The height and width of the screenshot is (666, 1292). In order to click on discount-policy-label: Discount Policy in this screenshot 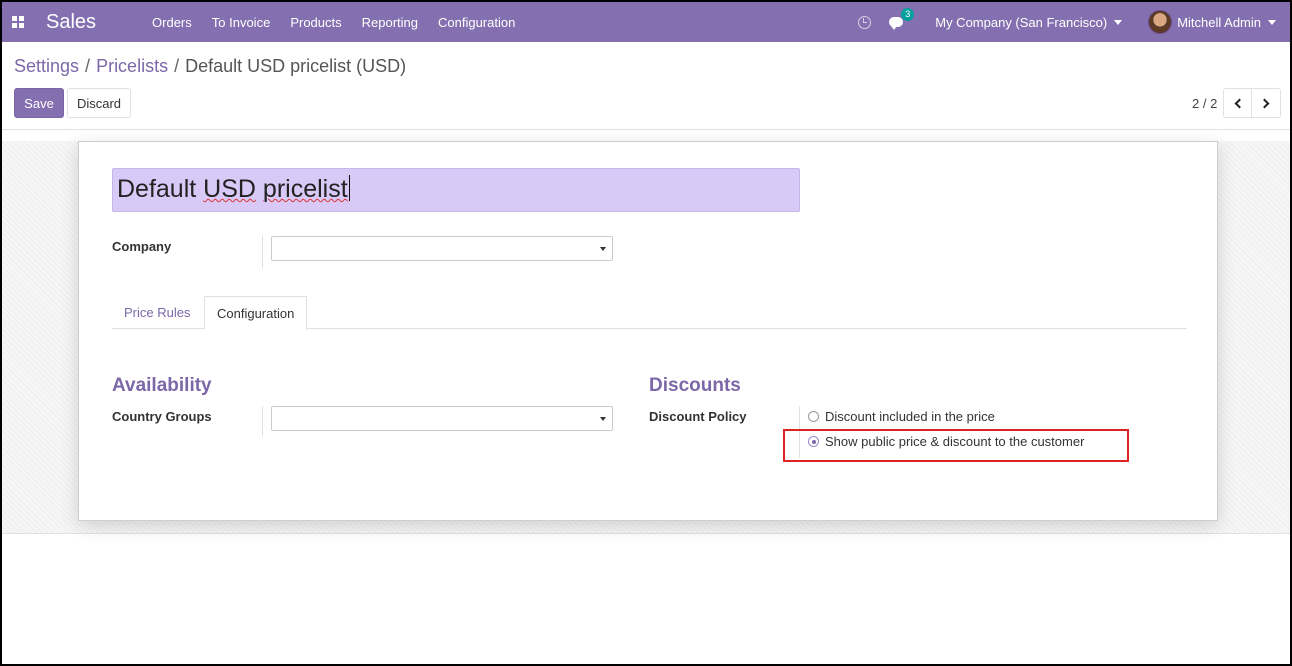, I will do `click(698, 416)`.